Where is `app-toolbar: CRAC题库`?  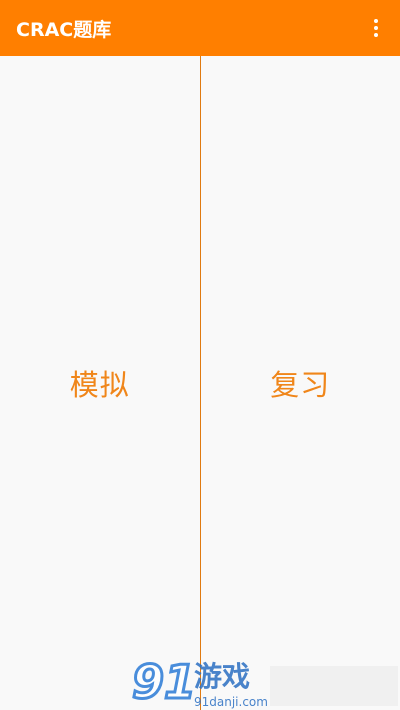 app-toolbar: CRAC题库 is located at coordinates (200, 28).